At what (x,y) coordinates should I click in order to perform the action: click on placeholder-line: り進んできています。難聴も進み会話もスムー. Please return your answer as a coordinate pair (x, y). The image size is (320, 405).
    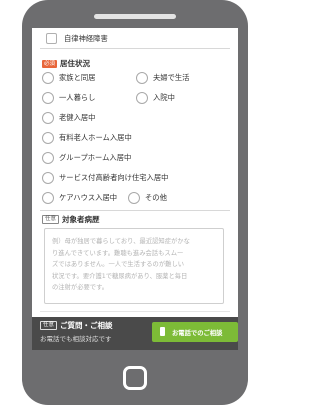
    Looking at the image, I should click on (118, 253).